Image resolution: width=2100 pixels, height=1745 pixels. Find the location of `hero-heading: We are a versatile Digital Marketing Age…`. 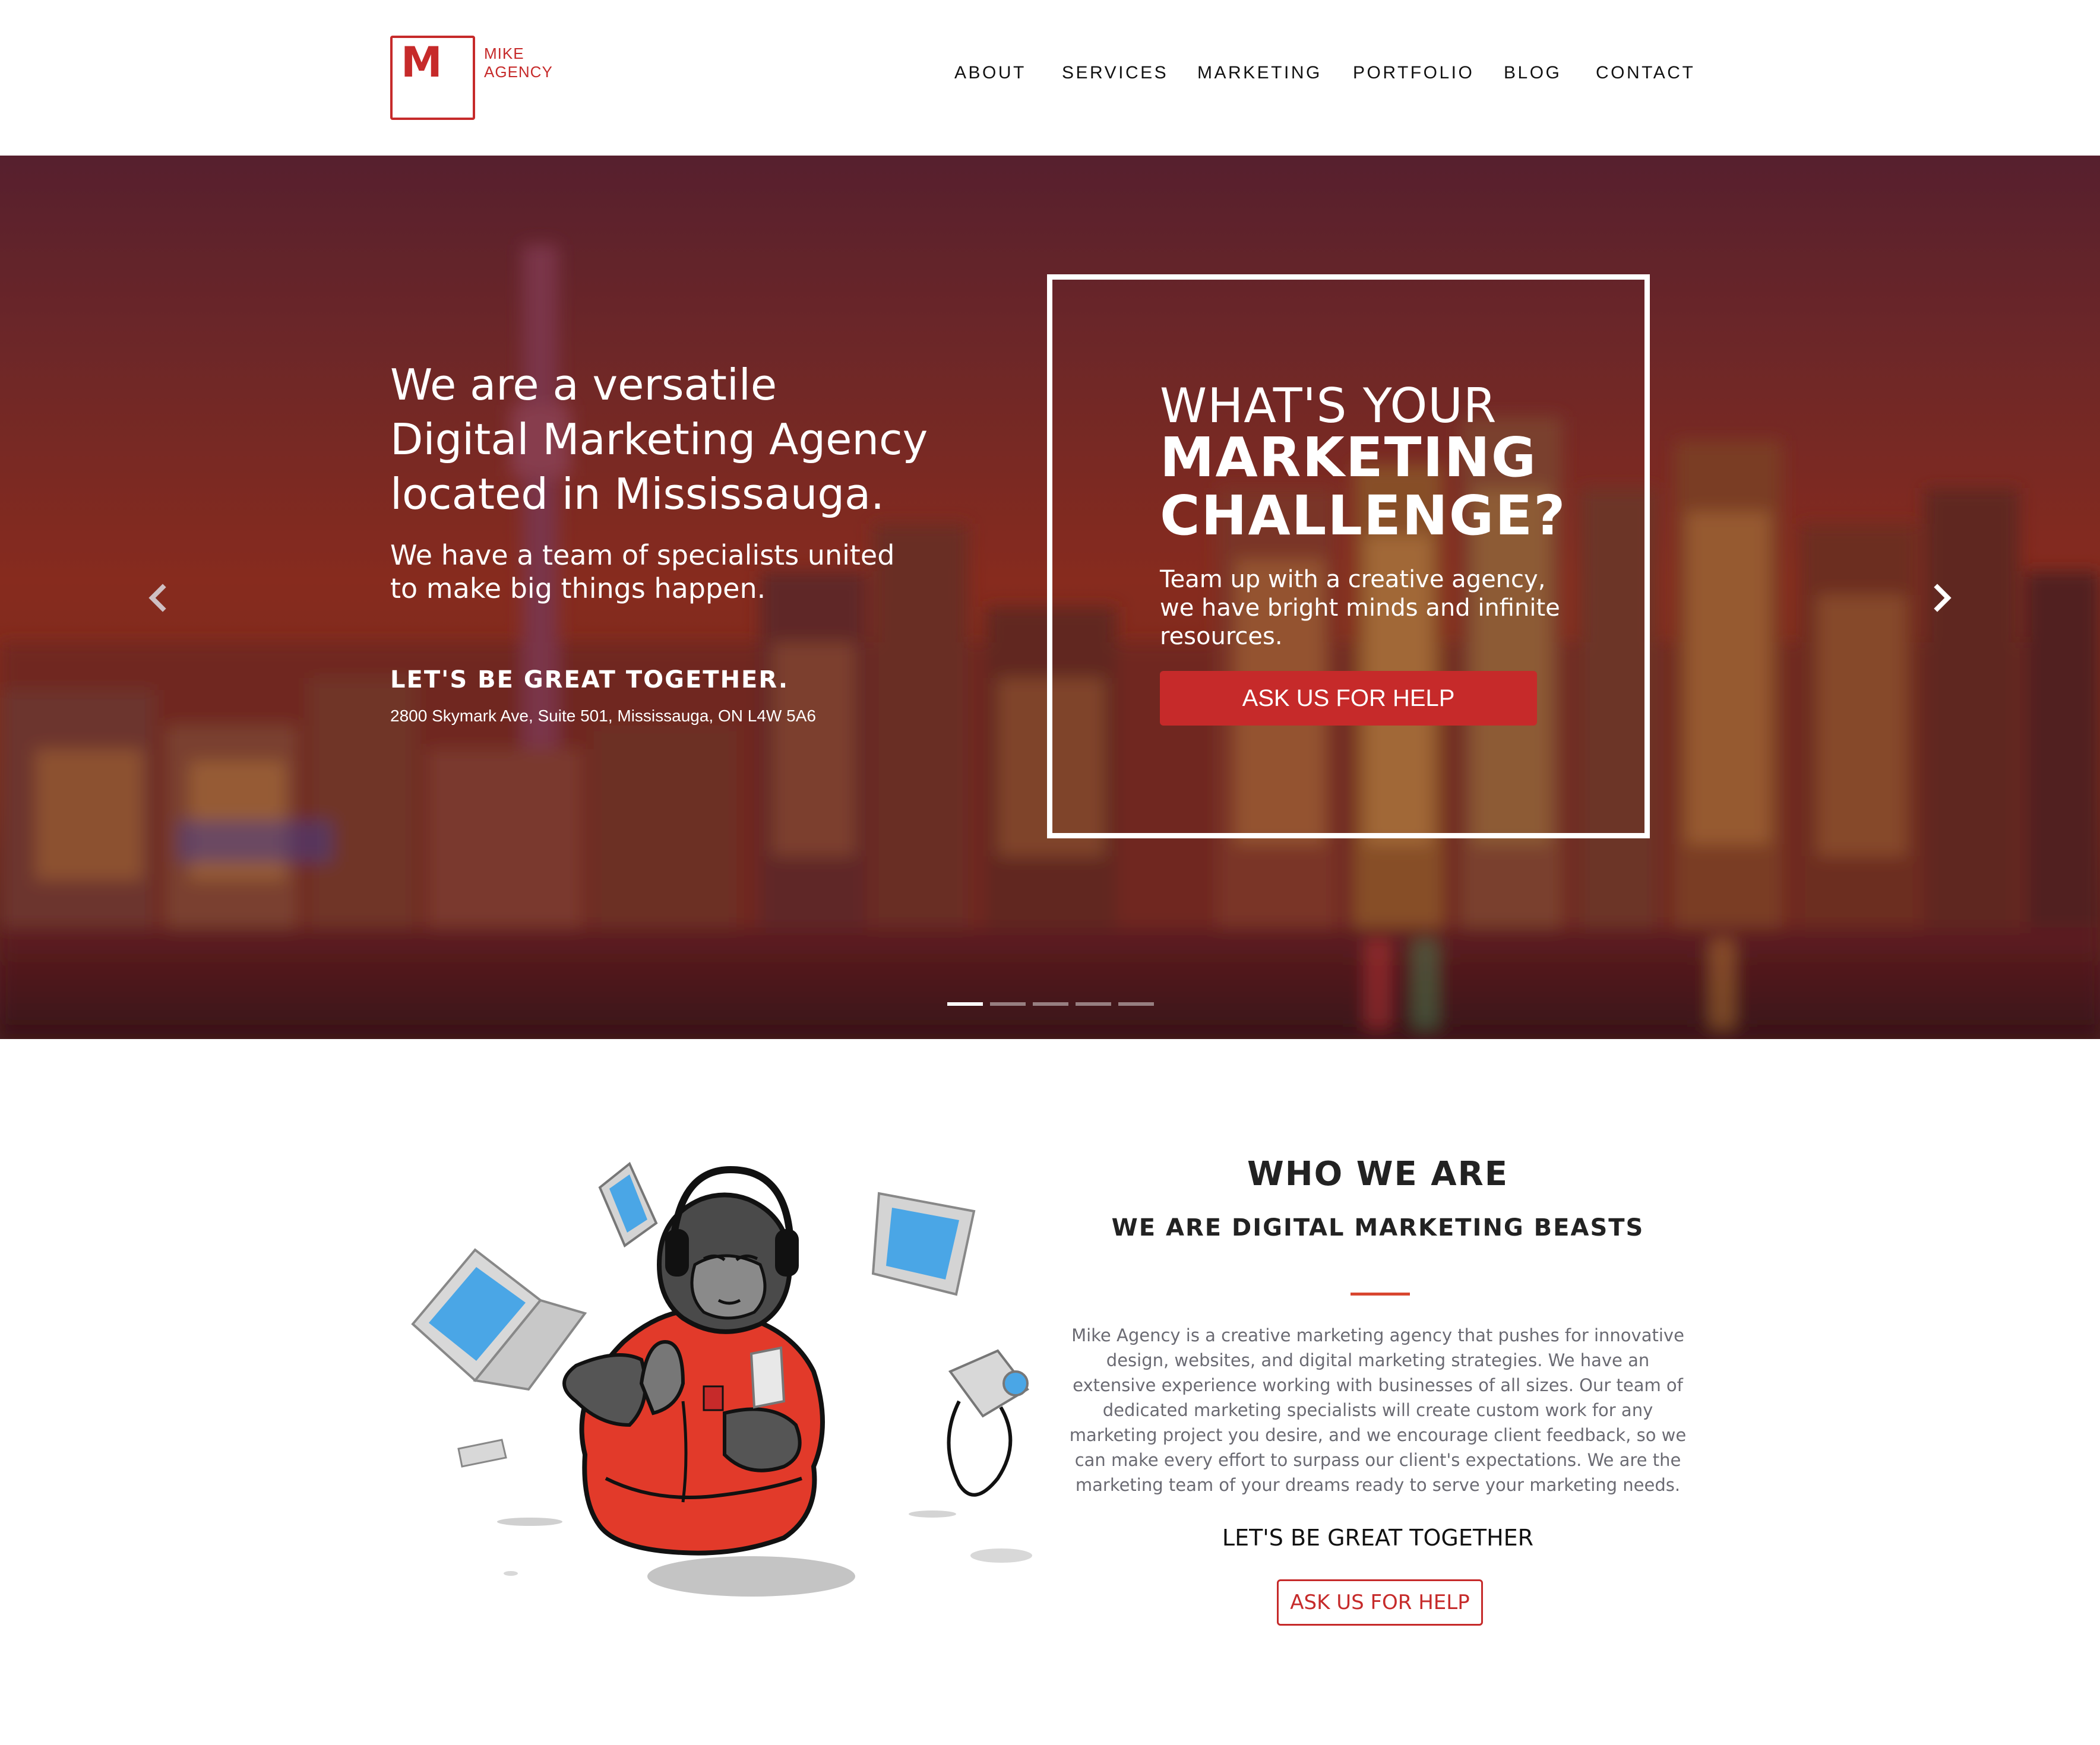

hero-heading: We are a versatile Digital Marketing Age… is located at coordinates (659, 439).